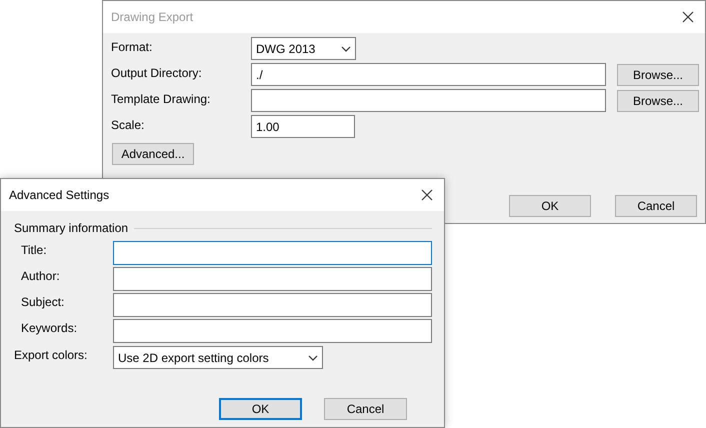 The image size is (706, 428). What do you see at coordinates (43, 302) in the screenshot?
I see `field-label: Subject:` at bounding box center [43, 302].